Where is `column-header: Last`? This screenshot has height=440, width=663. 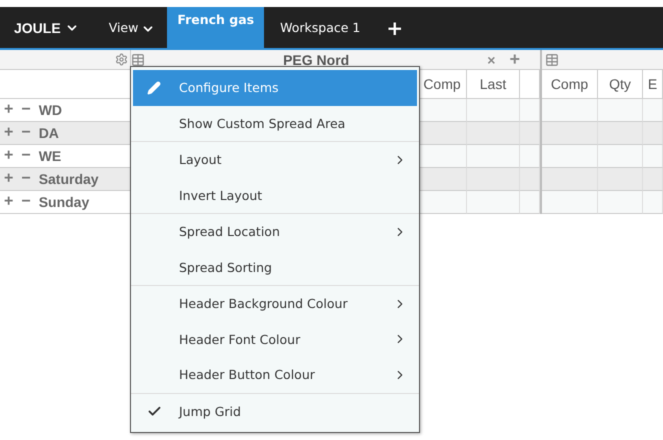 column-header: Last is located at coordinates (493, 84).